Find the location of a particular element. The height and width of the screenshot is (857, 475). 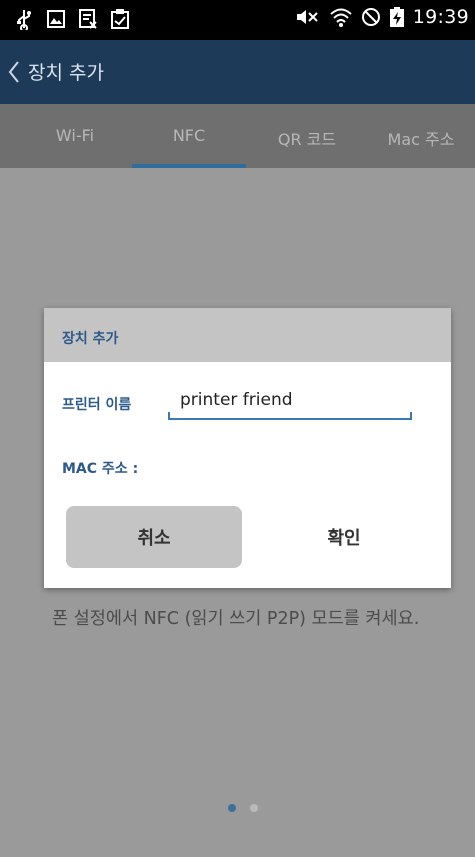

page-dot-inactive is located at coordinates (254, 808).